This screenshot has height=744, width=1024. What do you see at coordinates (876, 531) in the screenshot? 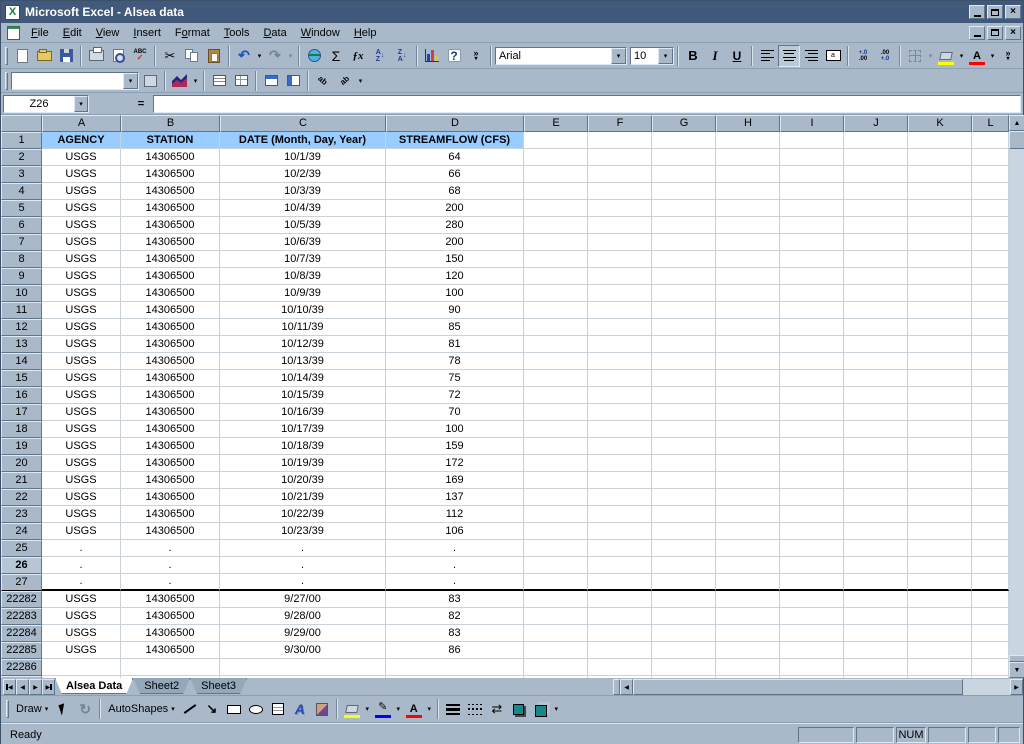
I see `cell-J24` at bounding box center [876, 531].